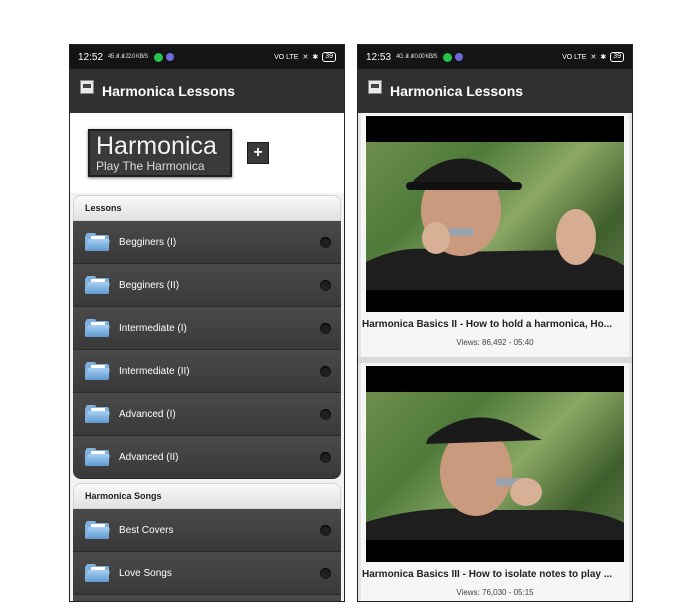 This screenshot has width=675, height=616. What do you see at coordinates (148, 242) in the screenshot?
I see `list-item-label: Begginers (I)` at bounding box center [148, 242].